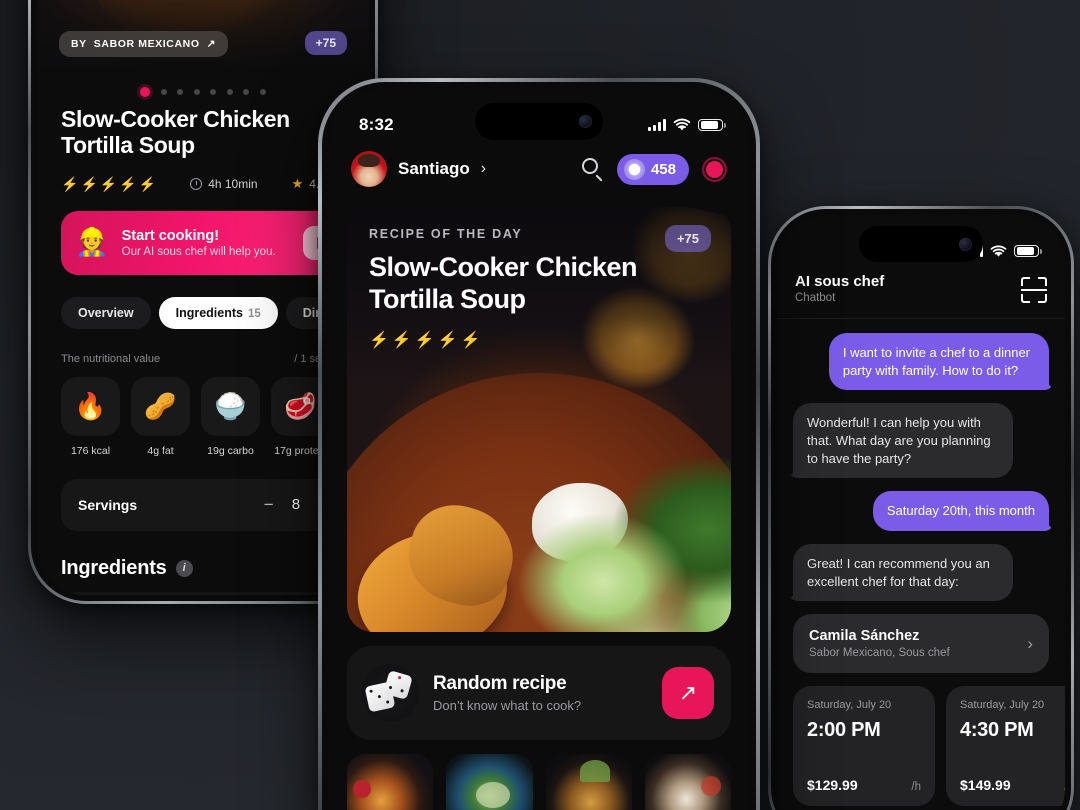 The image size is (1080, 810). What do you see at coordinates (108, 504) in the screenshot?
I see `servings-label: Servings` at bounding box center [108, 504].